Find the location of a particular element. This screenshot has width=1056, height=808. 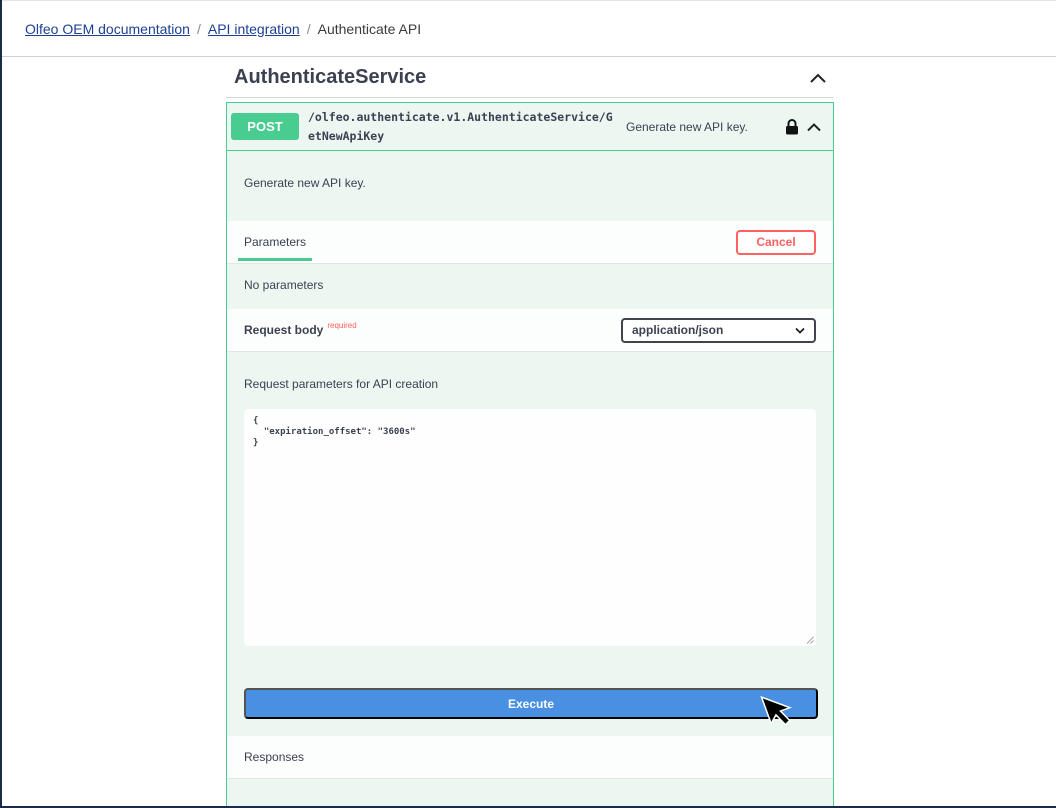

operation-description: Generate new API key. is located at coordinates (305, 183).